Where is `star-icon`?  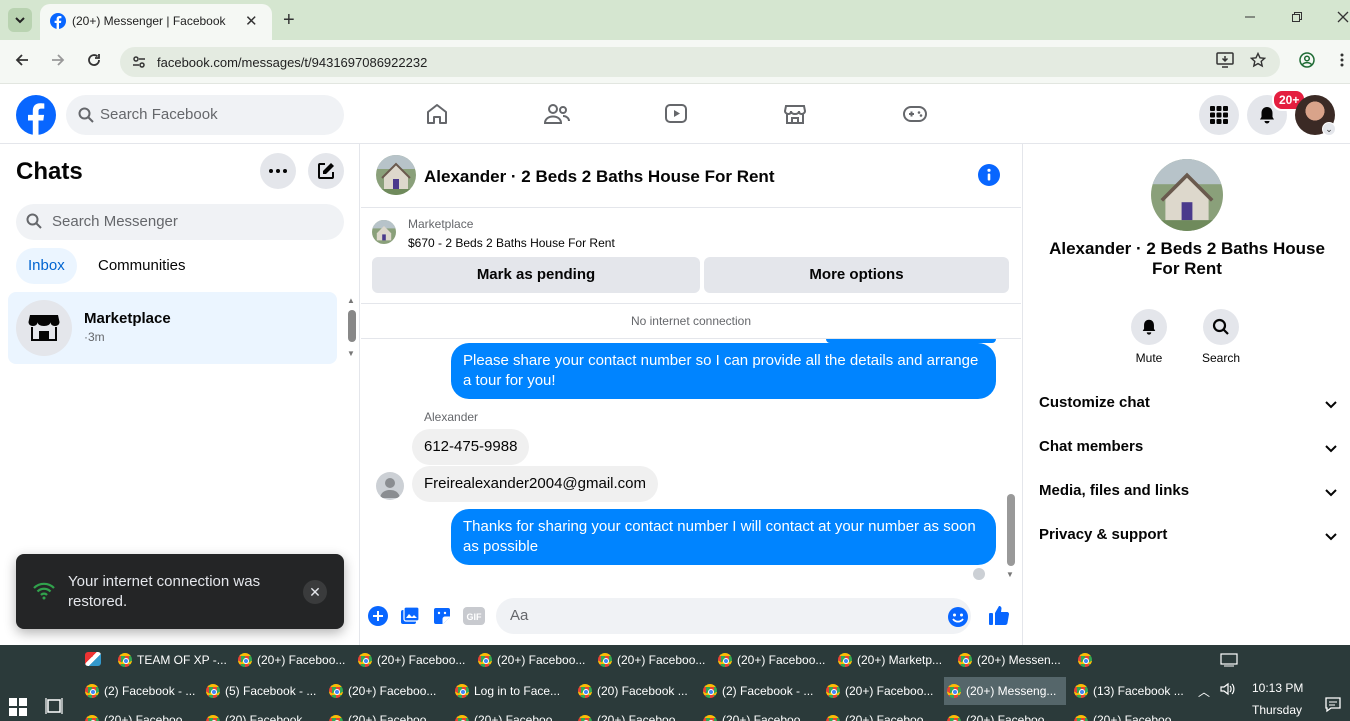
star-icon is located at coordinates (1258, 61).